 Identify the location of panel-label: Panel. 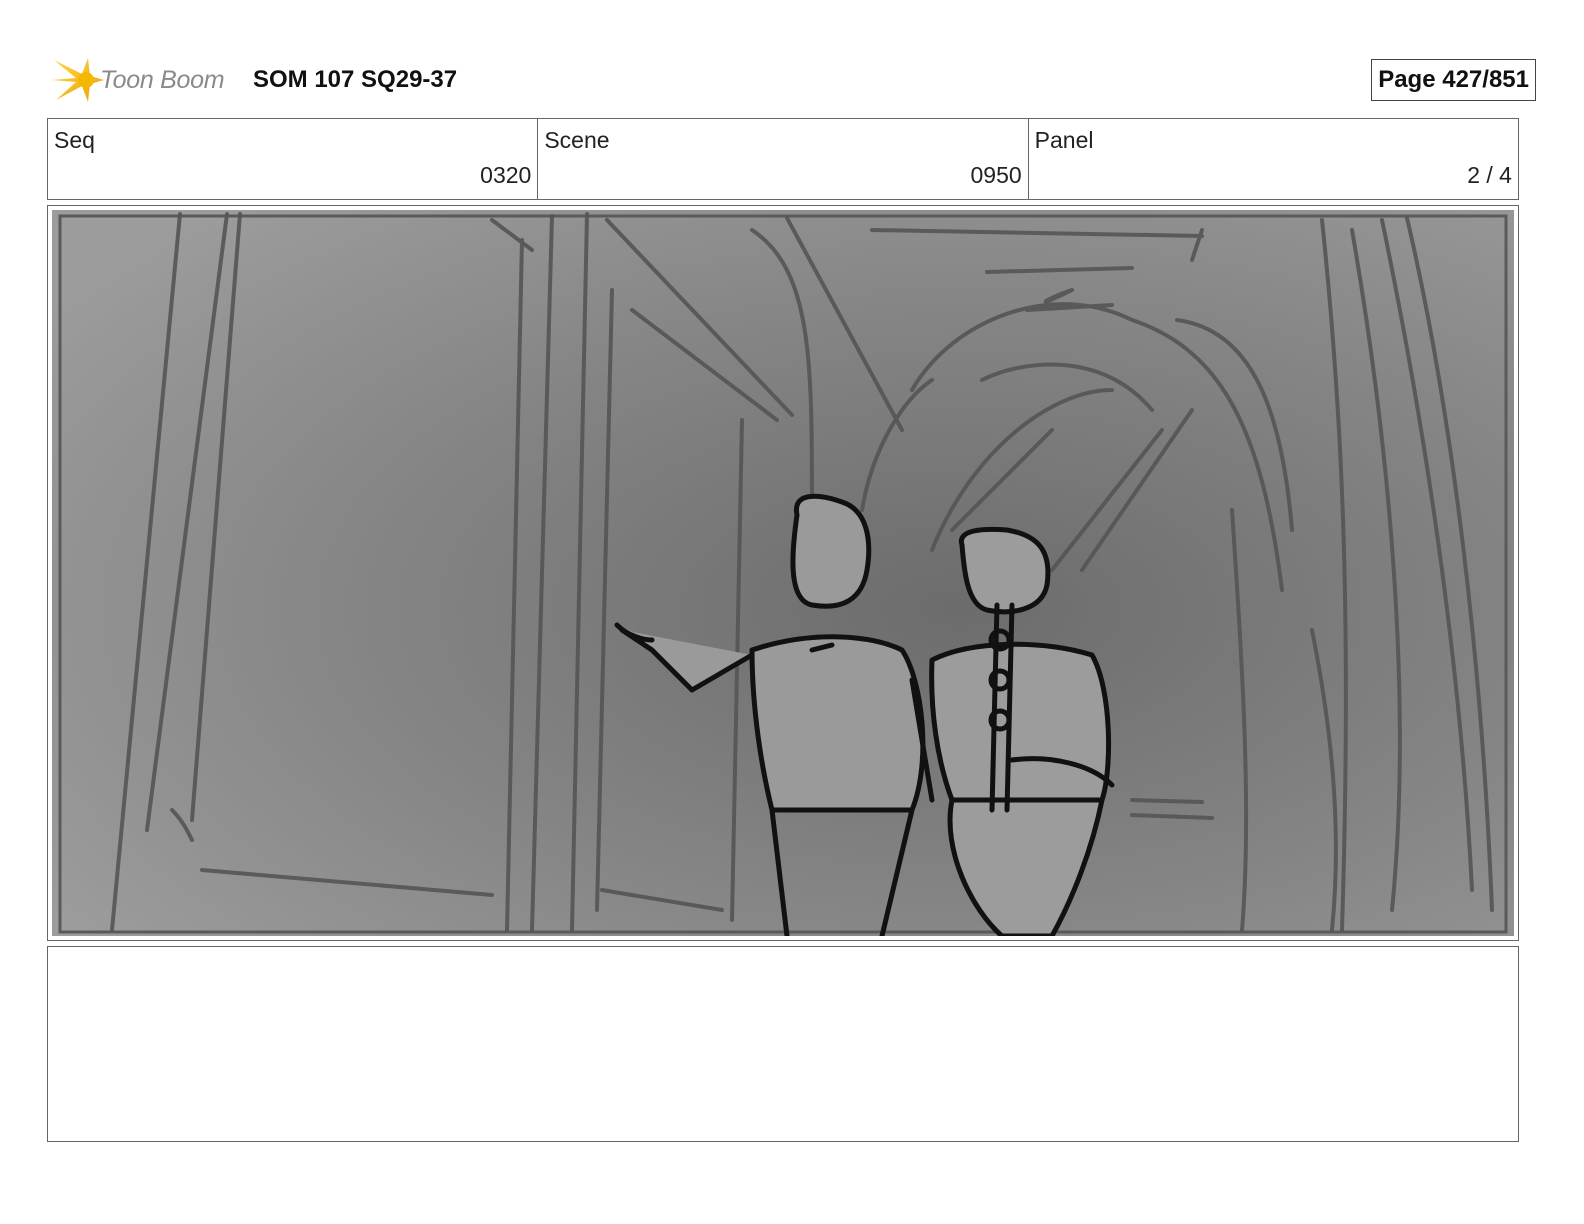
(1064, 140).